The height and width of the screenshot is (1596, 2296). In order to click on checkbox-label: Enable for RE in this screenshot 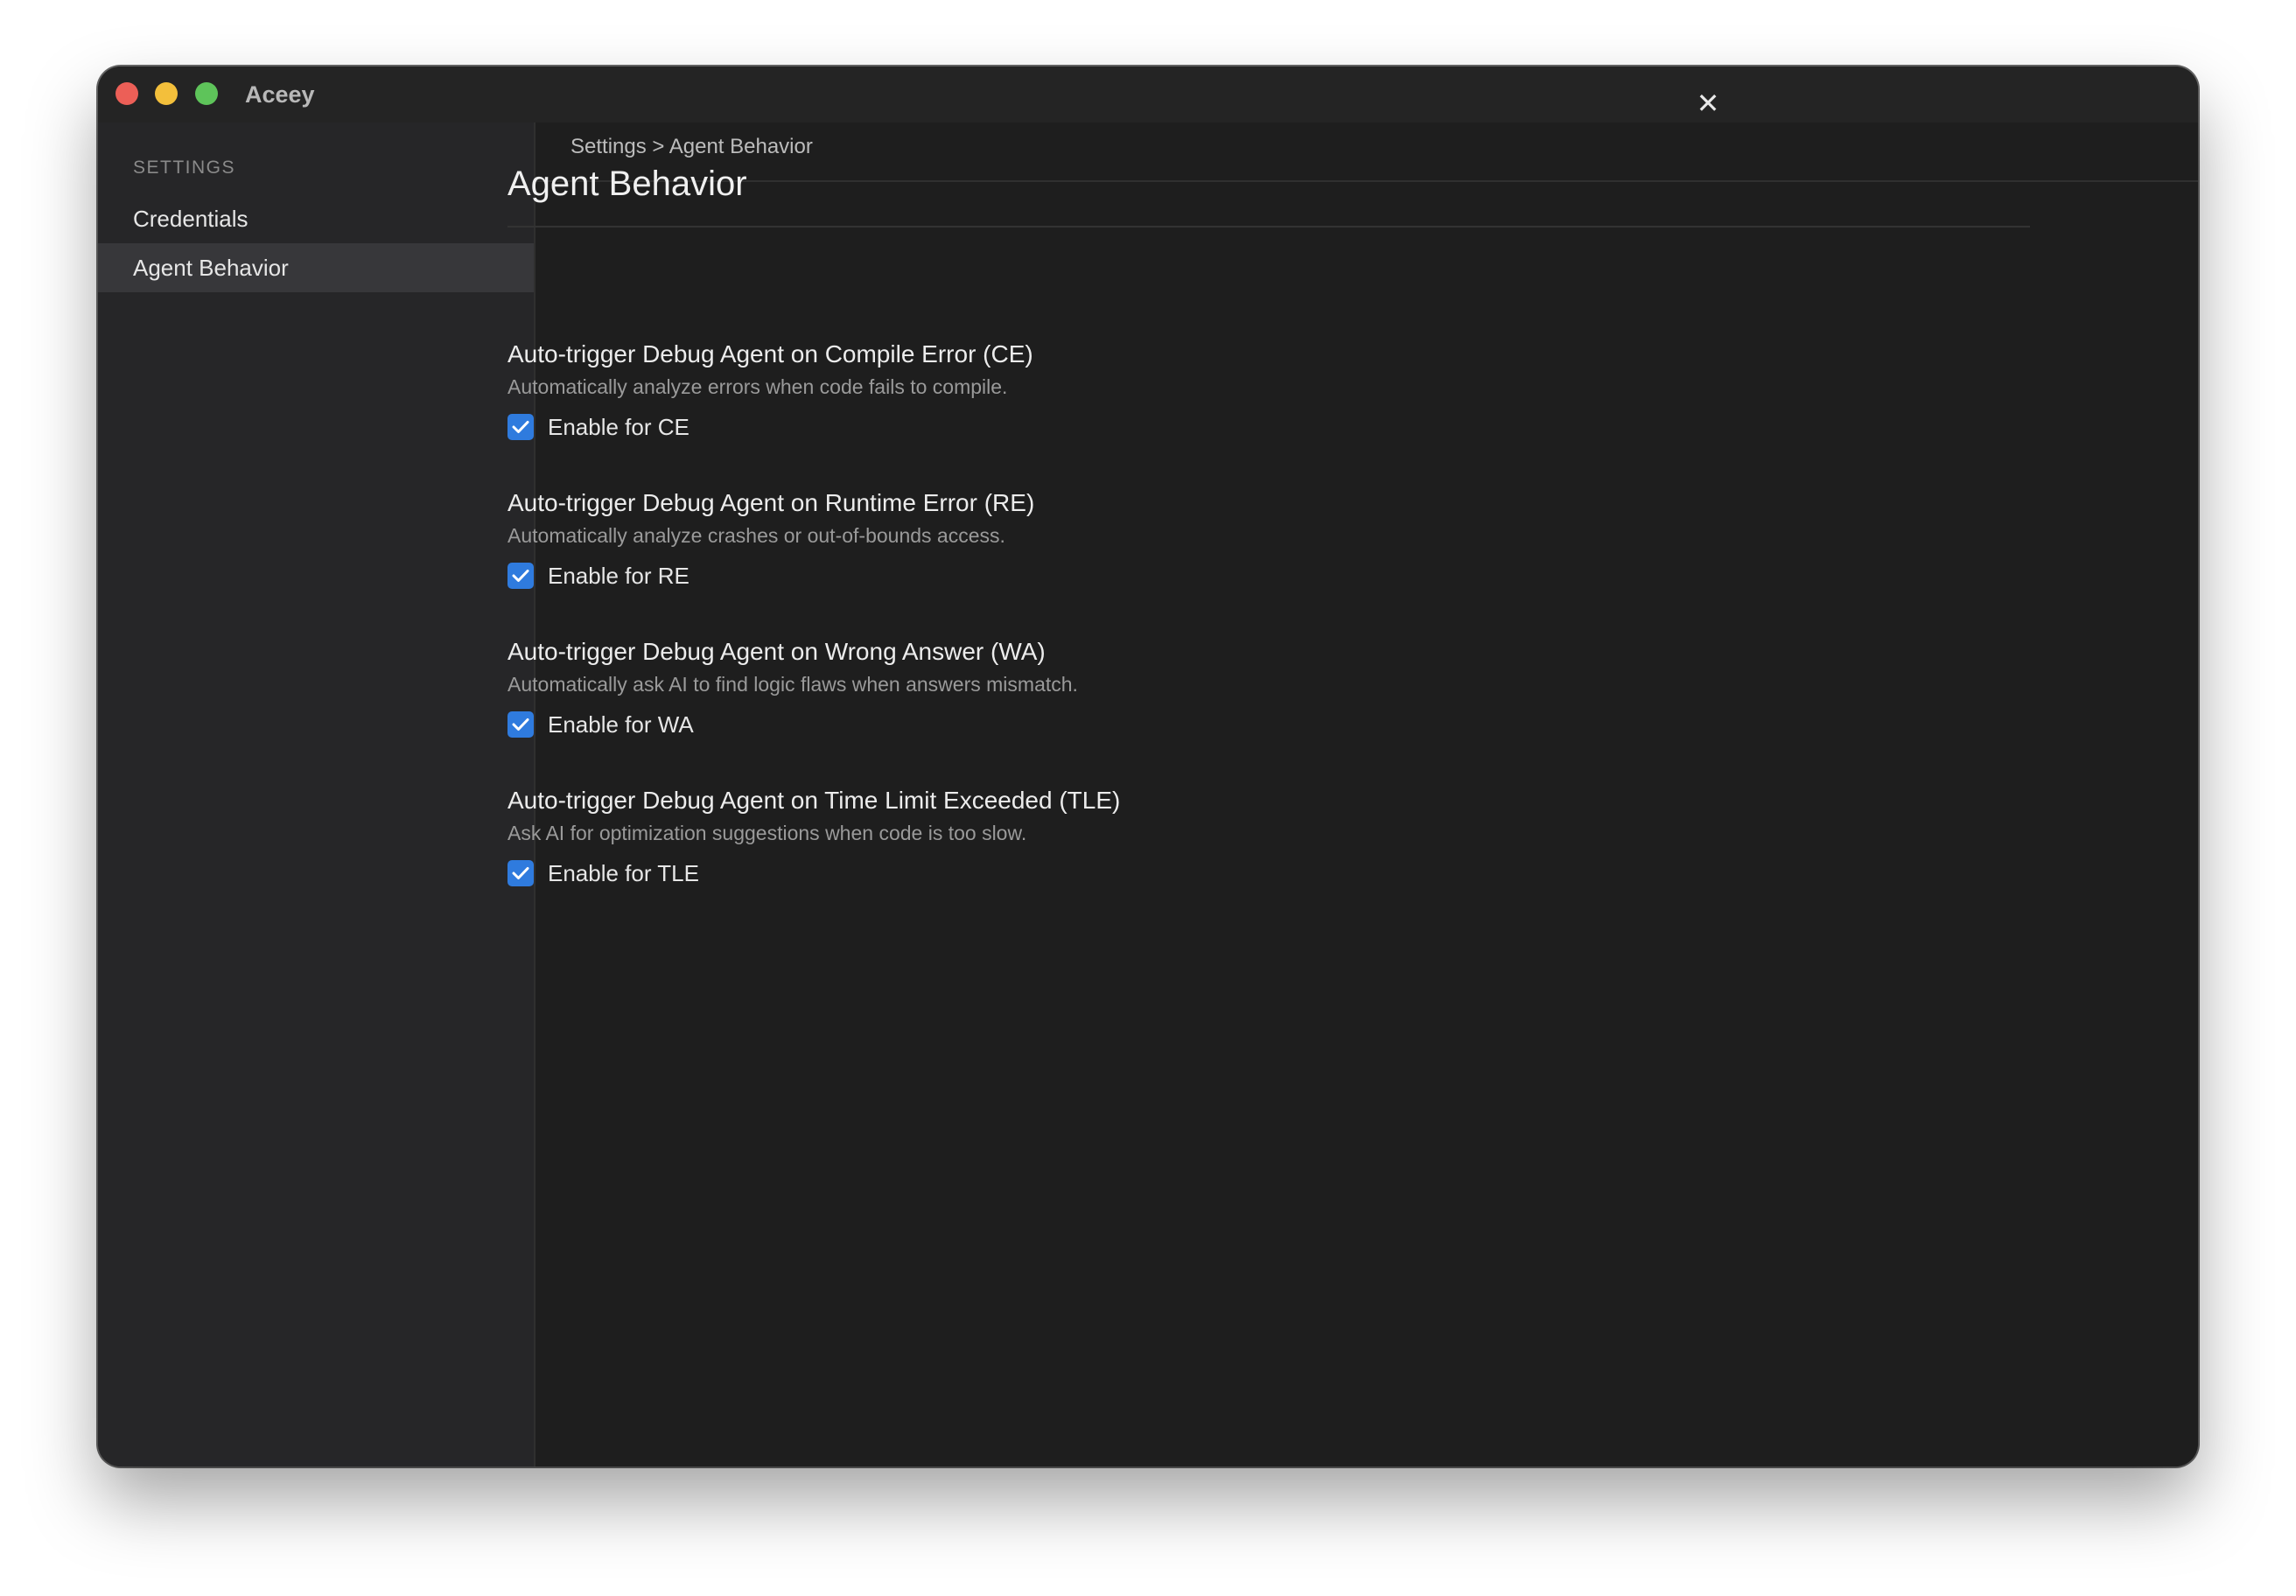, I will do `click(619, 576)`.